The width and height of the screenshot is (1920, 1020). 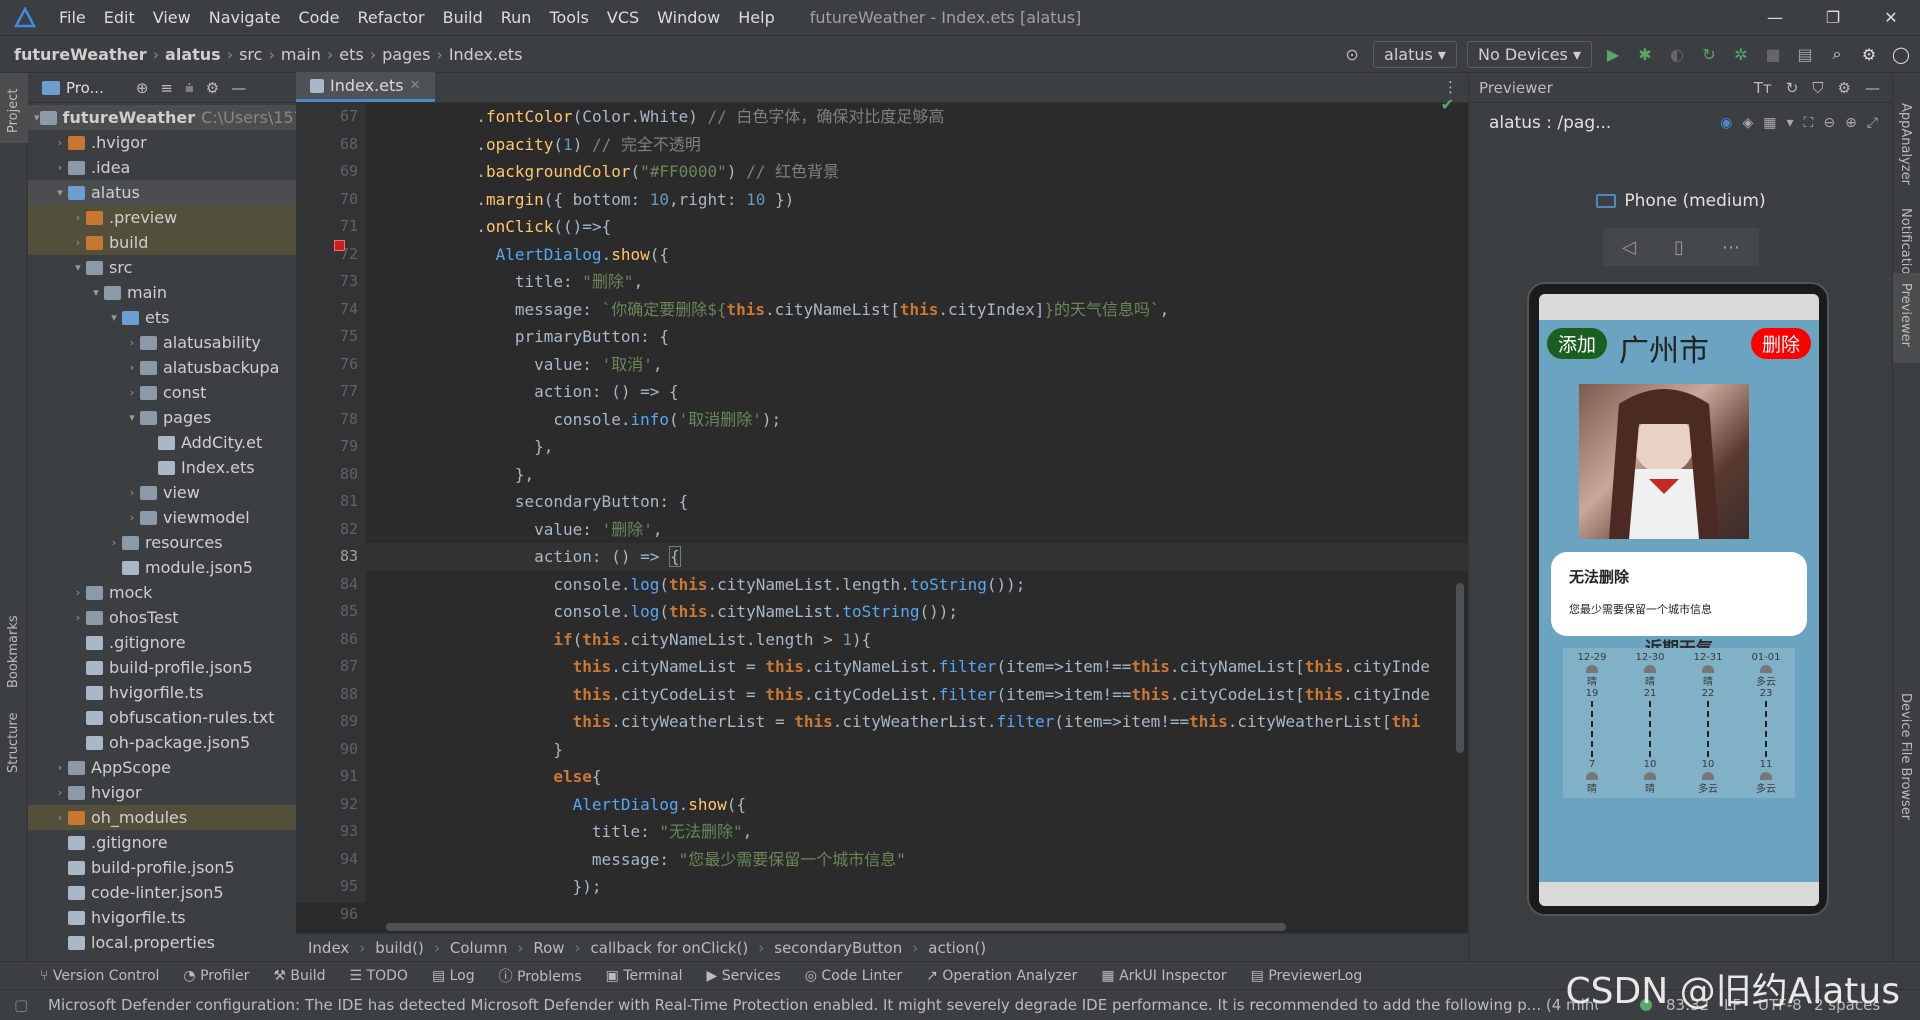 What do you see at coordinates (162, 192) in the screenshot?
I see `tree-item: ▾ alatus` at bounding box center [162, 192].